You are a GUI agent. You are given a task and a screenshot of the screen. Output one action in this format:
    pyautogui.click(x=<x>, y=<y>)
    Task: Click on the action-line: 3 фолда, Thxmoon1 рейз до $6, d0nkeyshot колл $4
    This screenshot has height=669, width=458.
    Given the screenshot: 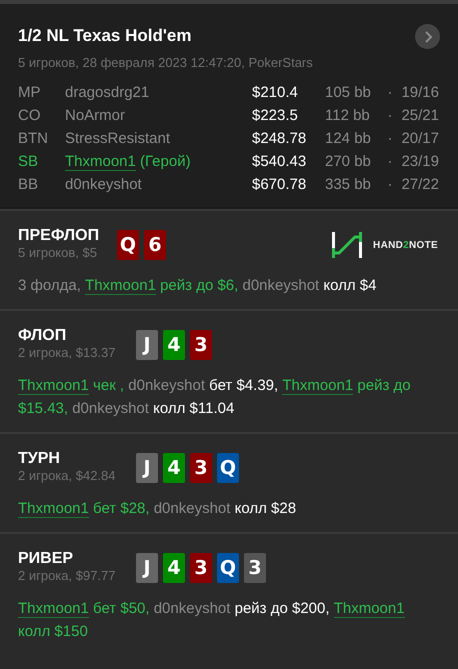 What is the action you would take?
    pyautogui.click(x=198, y=286)
    